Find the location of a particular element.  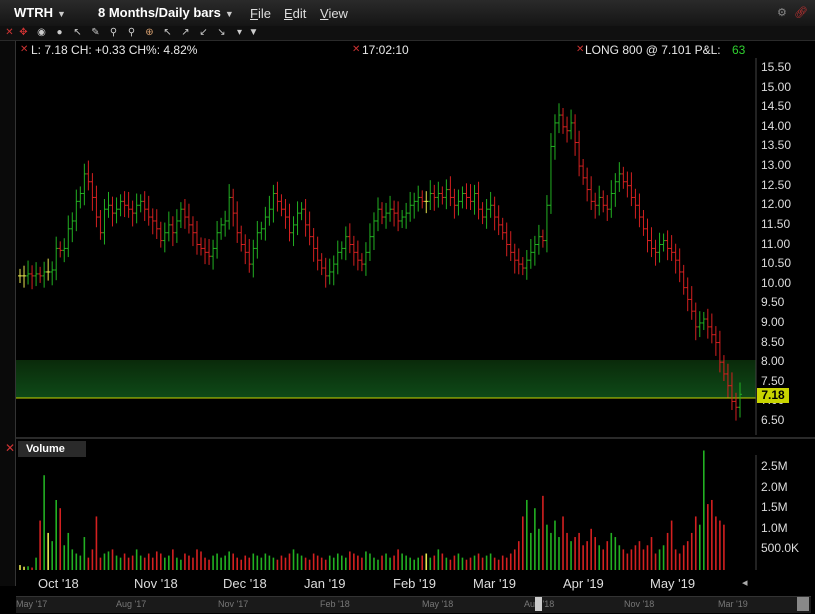

price-tick-label: 8.50 is located at coordinates (773, 341).